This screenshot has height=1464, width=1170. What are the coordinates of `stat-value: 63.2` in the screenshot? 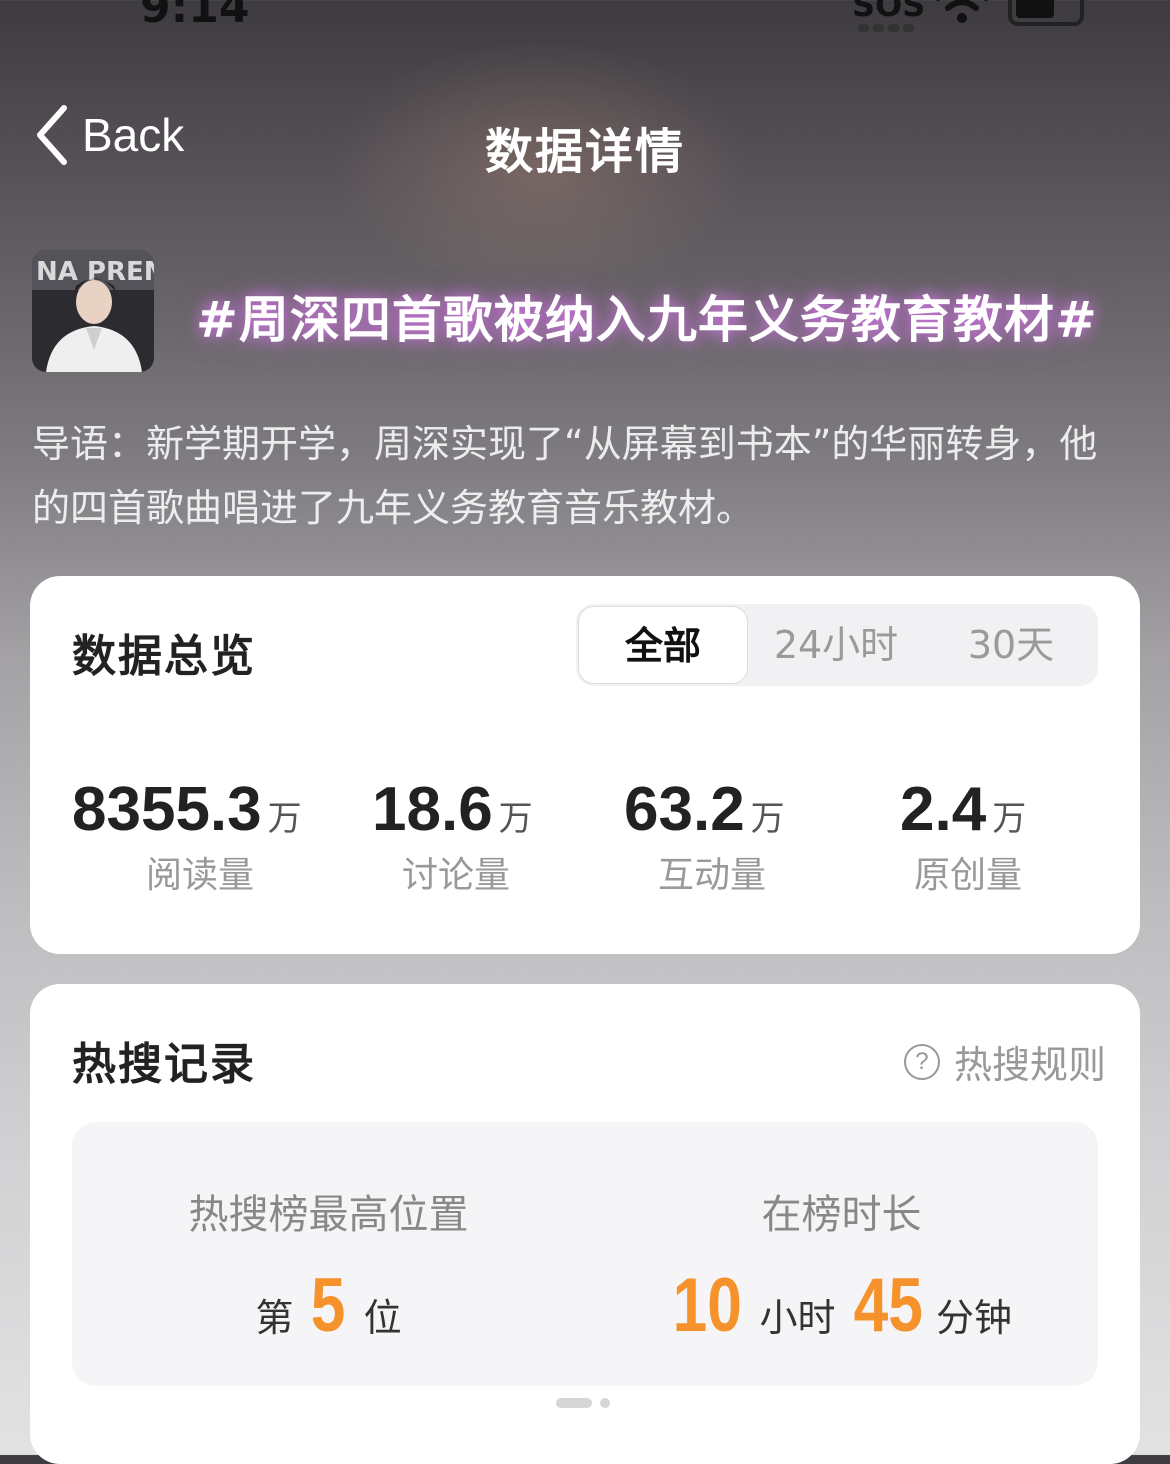 It's located at (684, 809).